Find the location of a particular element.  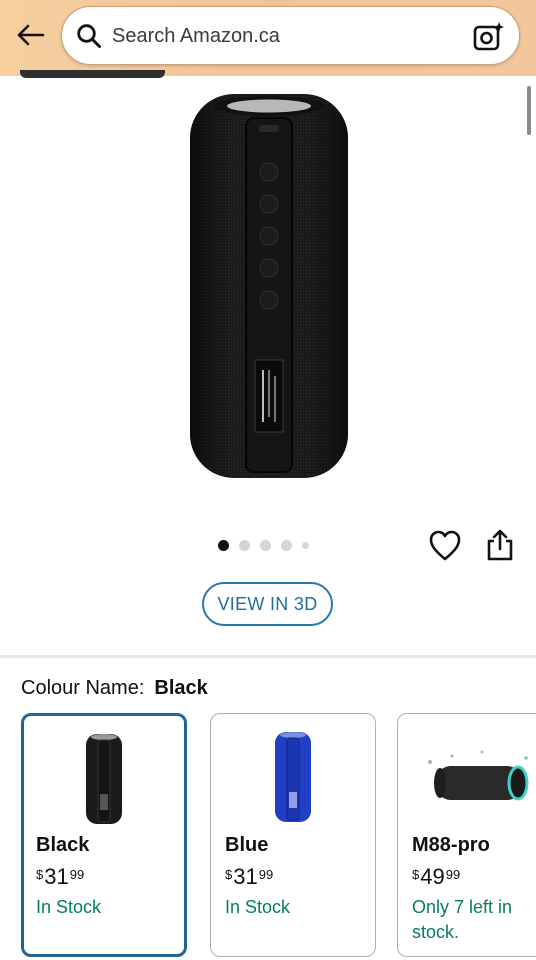

top-header is located at coordinates (268, 38).